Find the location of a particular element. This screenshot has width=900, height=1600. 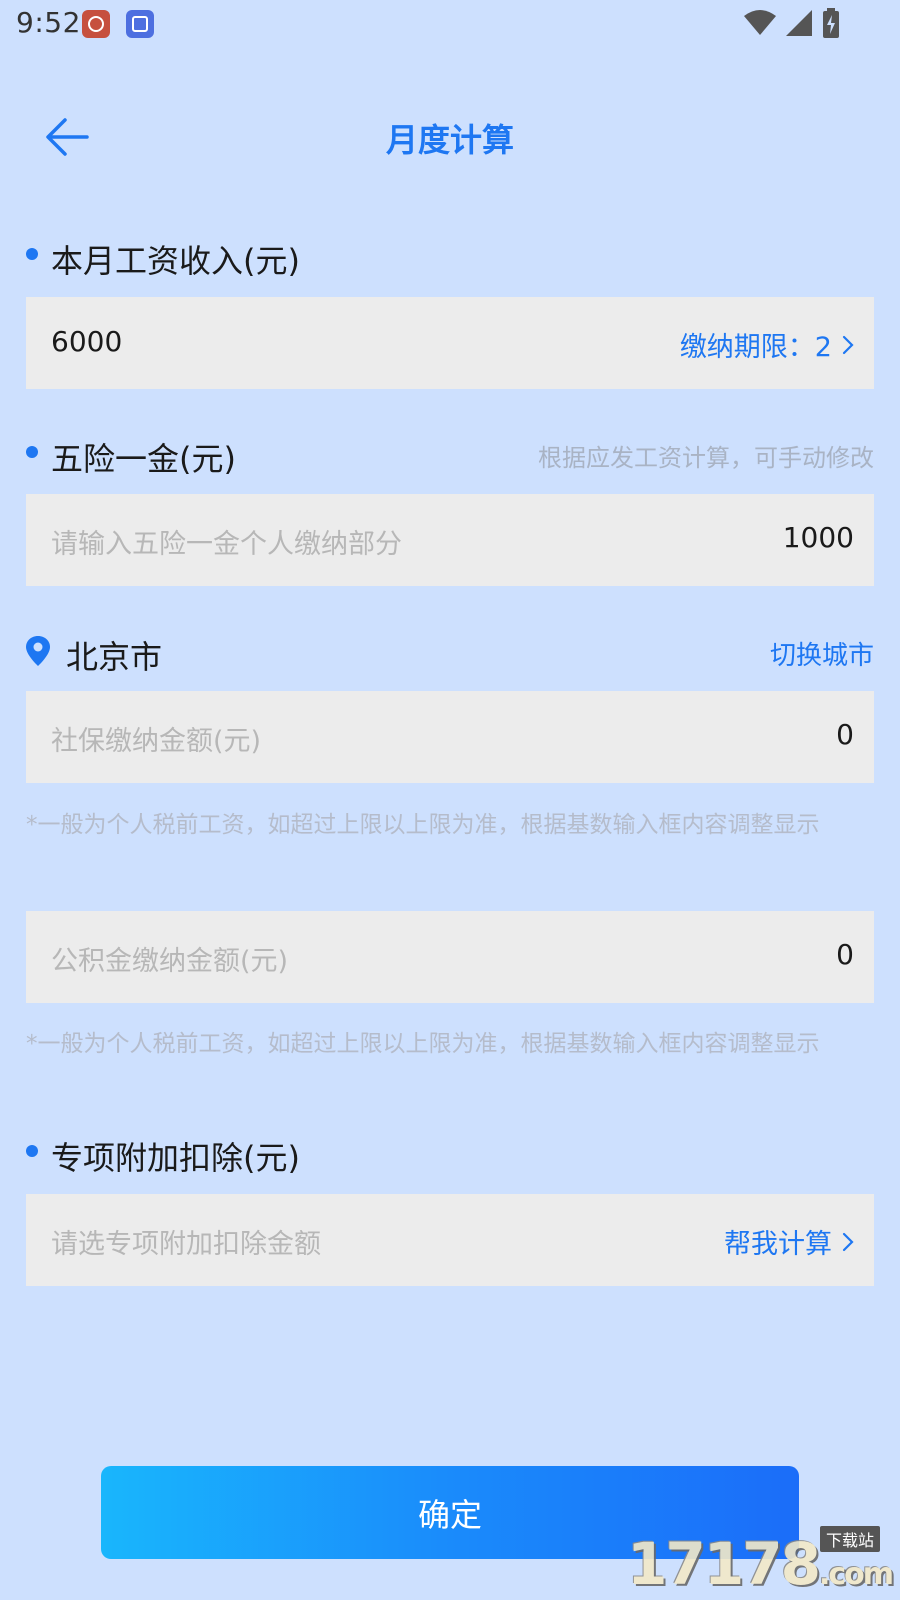

city-name: 北京市 is located at coordinates (114, 657).